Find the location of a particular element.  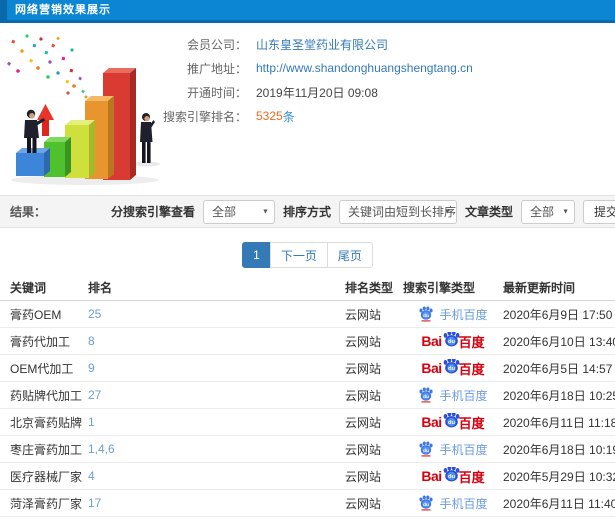

table-header-row: 关键词 排名 排名类型 搜索引擎类型 最新更新时间 is located at coordinates (307, 287).